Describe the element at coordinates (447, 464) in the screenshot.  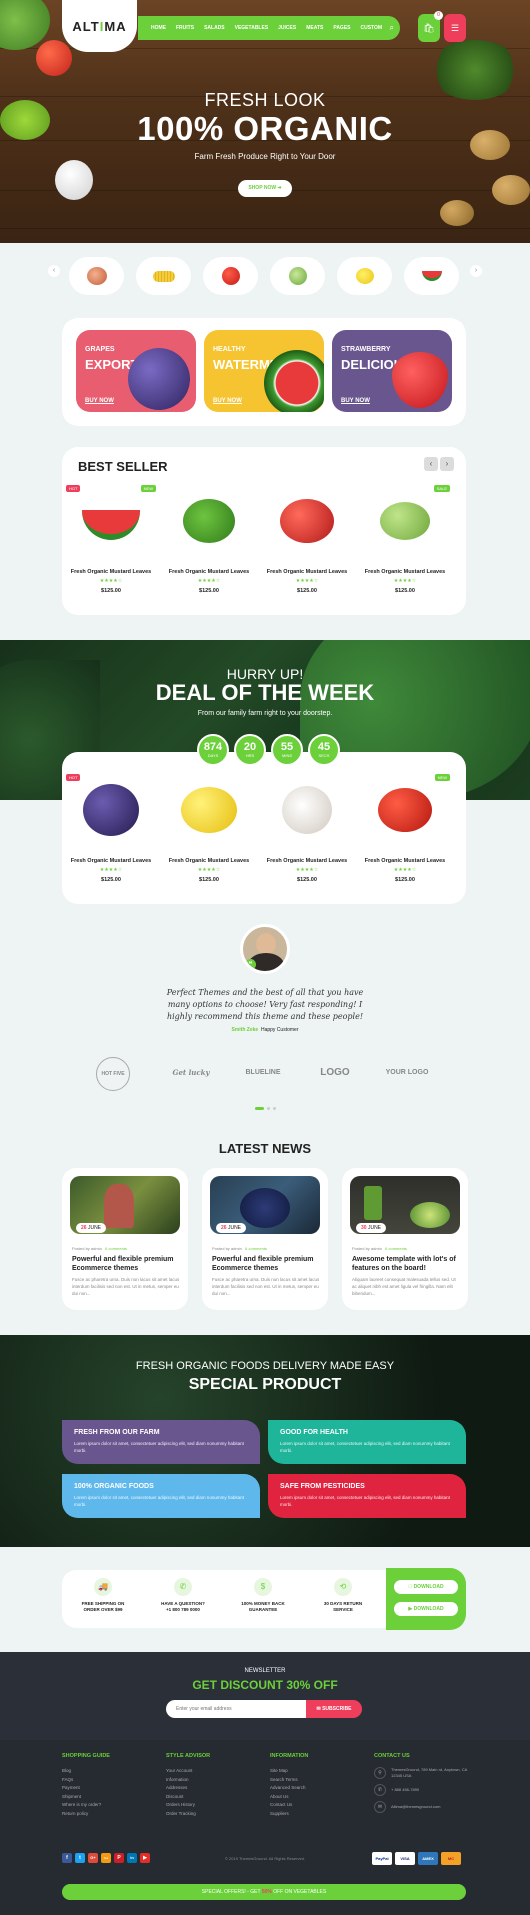
I see `best-seller-next: ›` at that location.